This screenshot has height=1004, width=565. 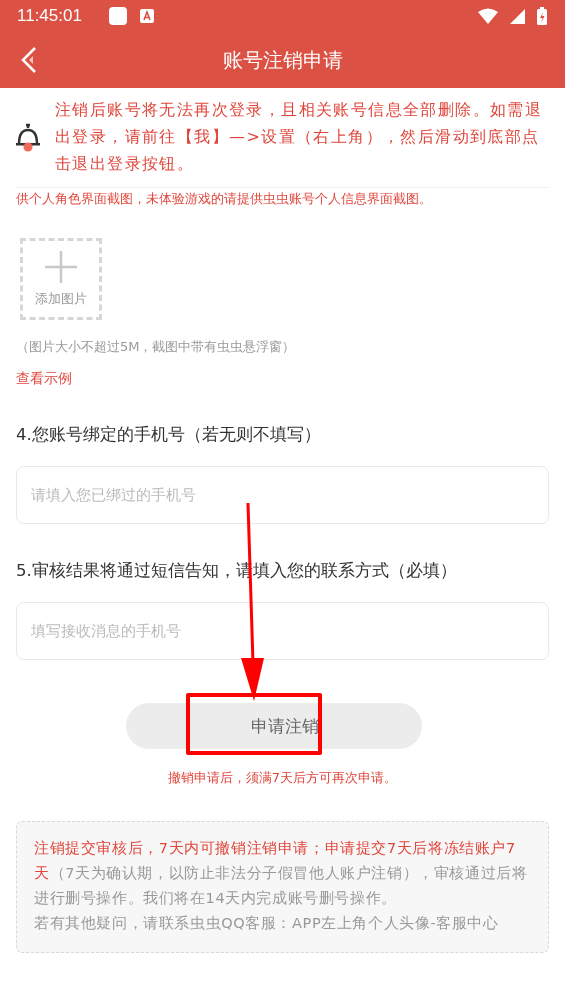 I want to click on page-title: 账号注销申请, so click(x=282, y=60).